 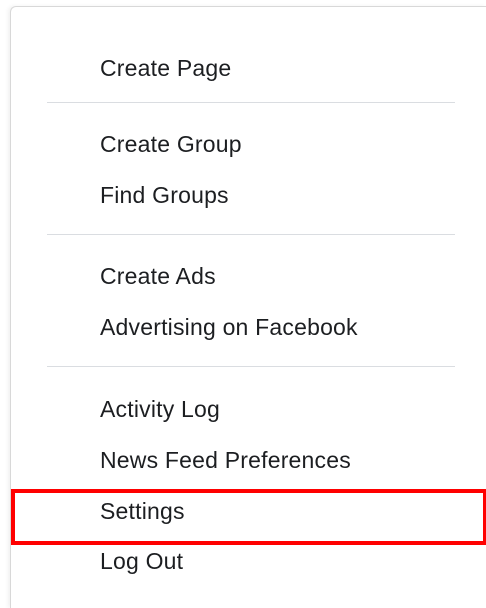 What do you see at coordinates (158, 276) in the screenshot?
I see `menu-item-create-ads: Create Ads` at bounding box center [158, 276].